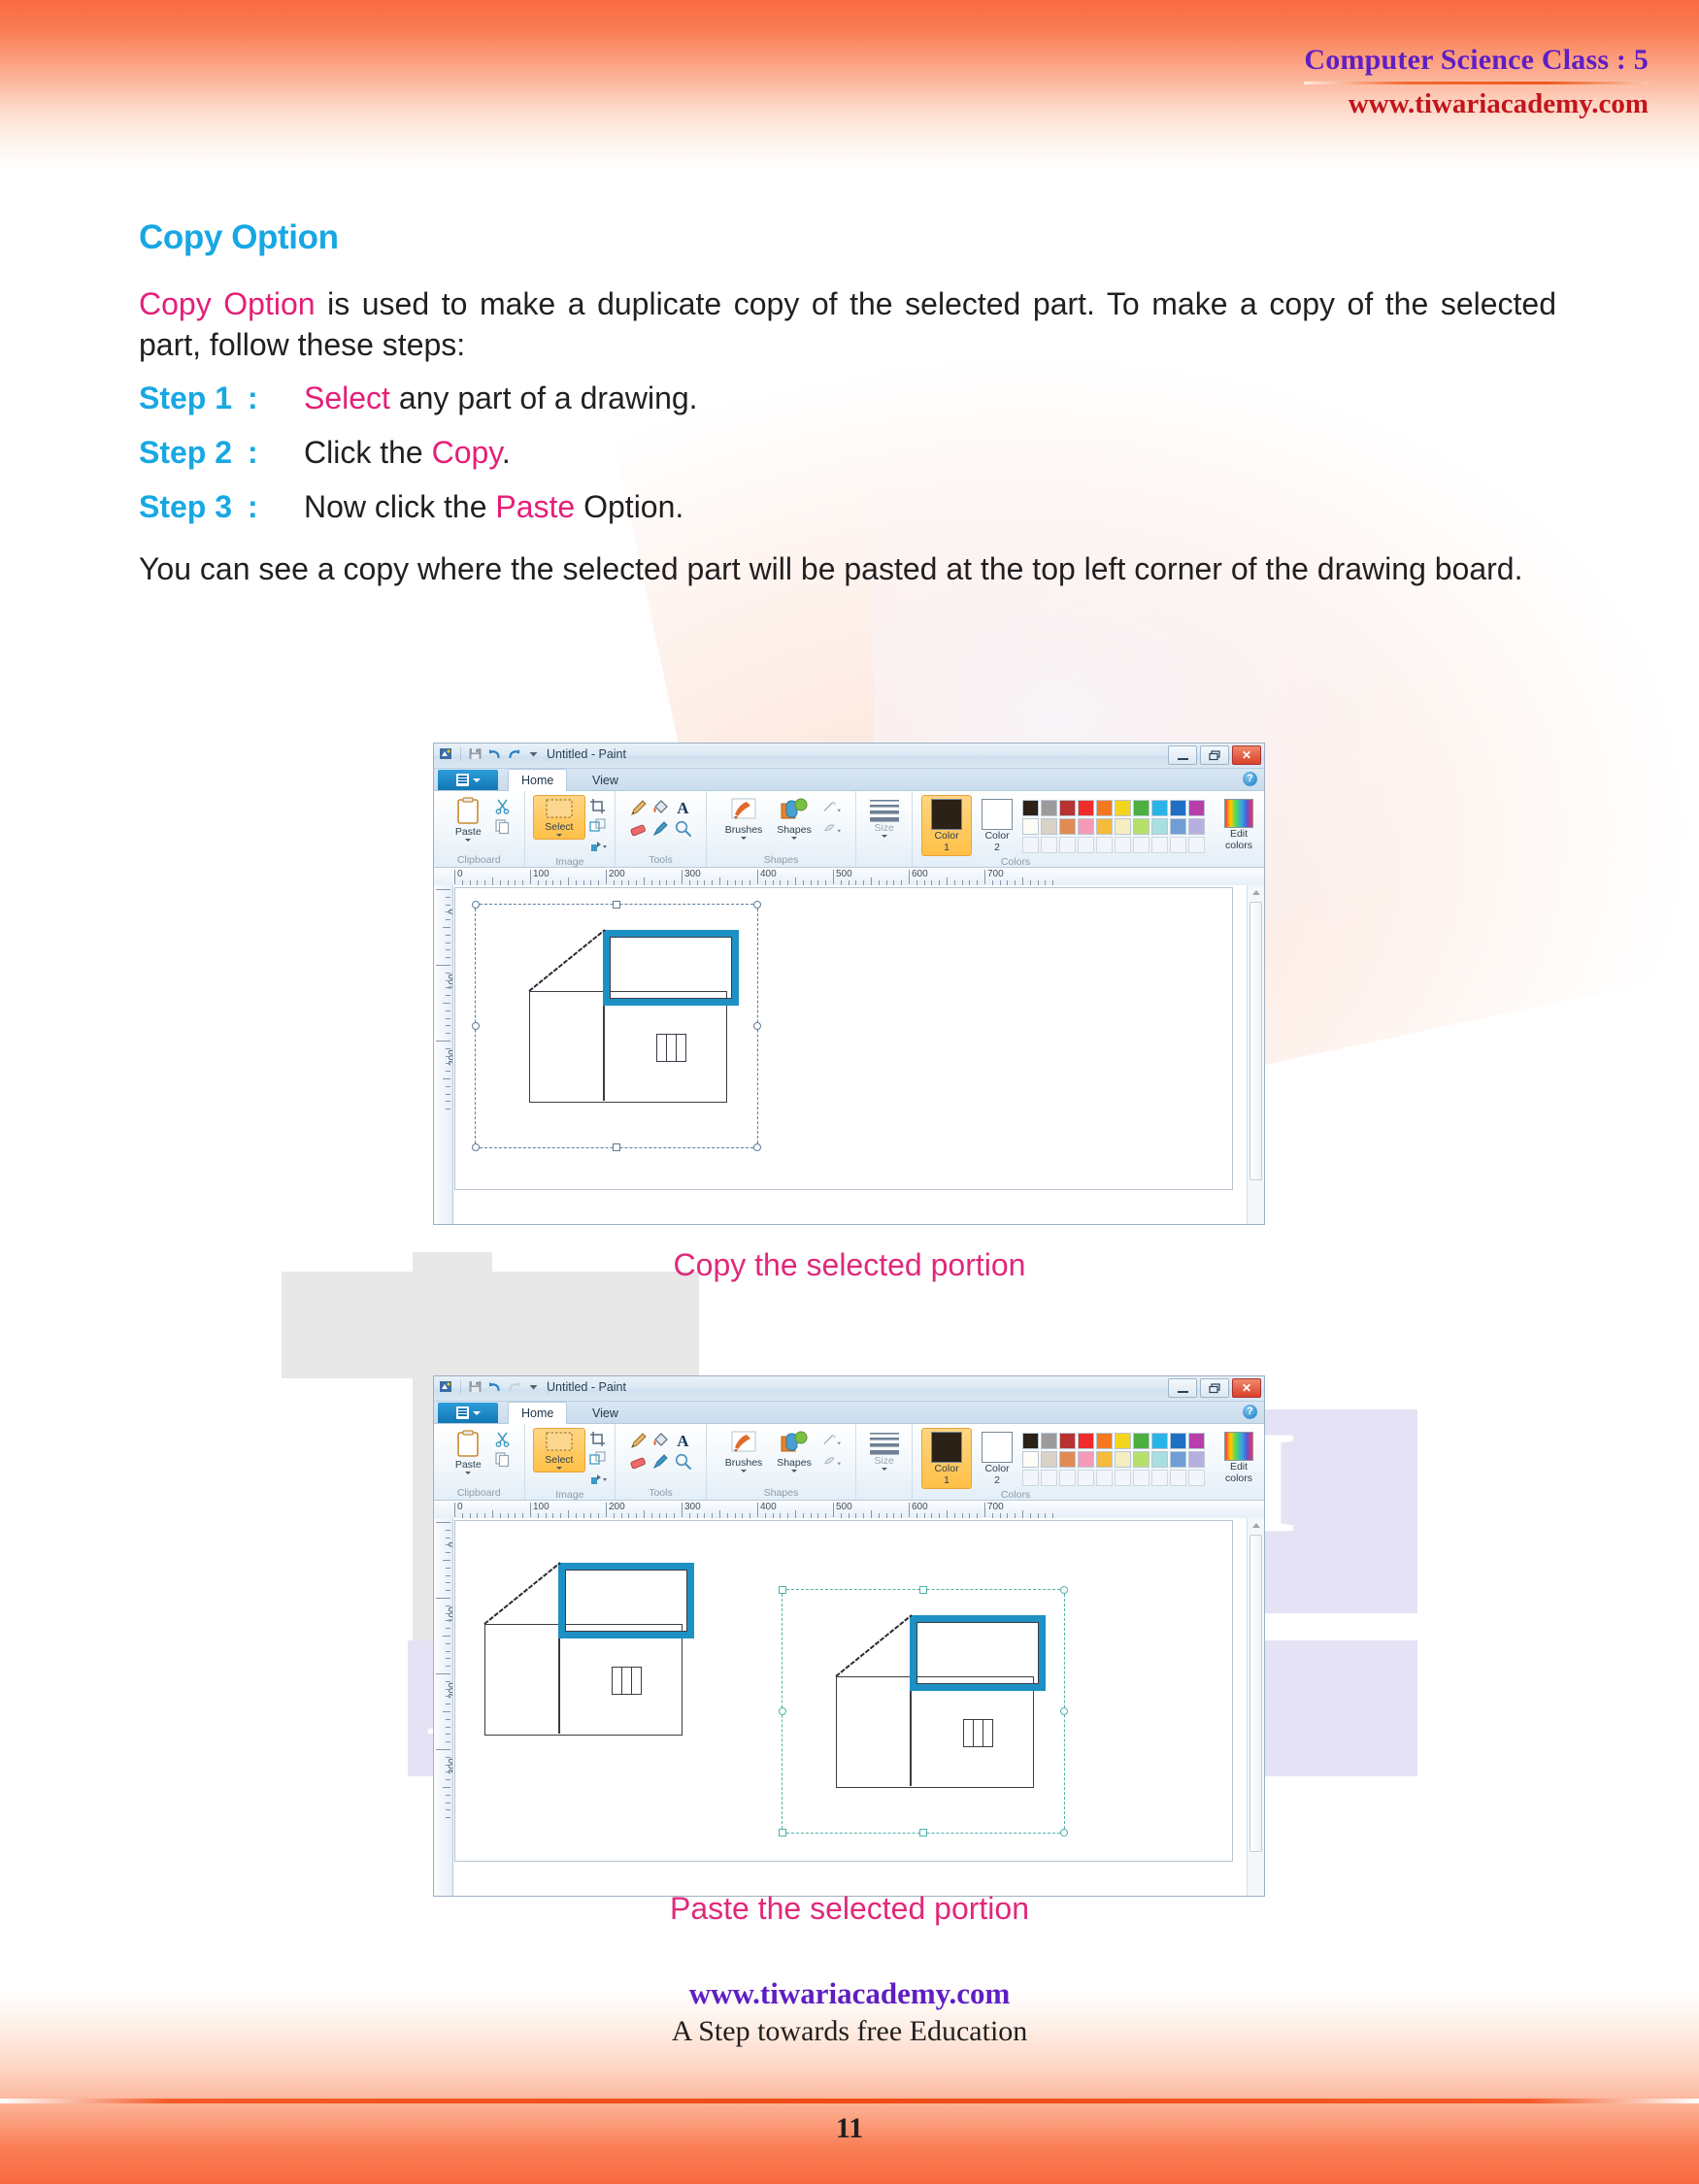 This screenshot has height=2184, width=1699. Describe the element at coordinates (849, 1413) in the screenshot. I see `ribbon-tab-bar: Home View ?` at that location.